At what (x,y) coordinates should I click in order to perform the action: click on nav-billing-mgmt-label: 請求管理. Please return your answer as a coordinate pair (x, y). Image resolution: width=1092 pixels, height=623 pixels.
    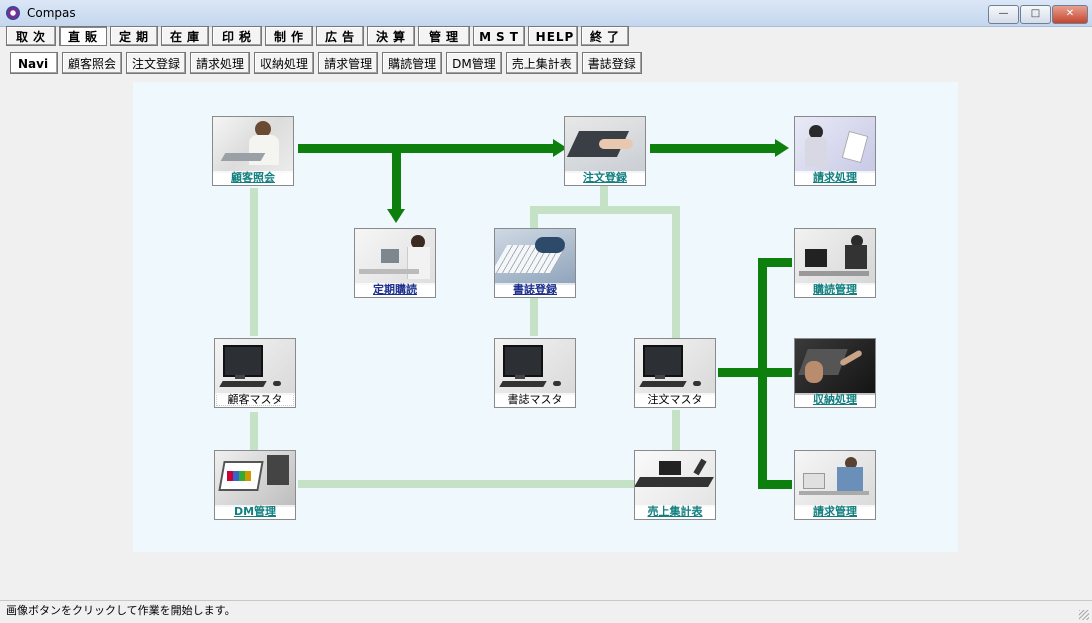
    Looking at the image, I should click on (835, 512).